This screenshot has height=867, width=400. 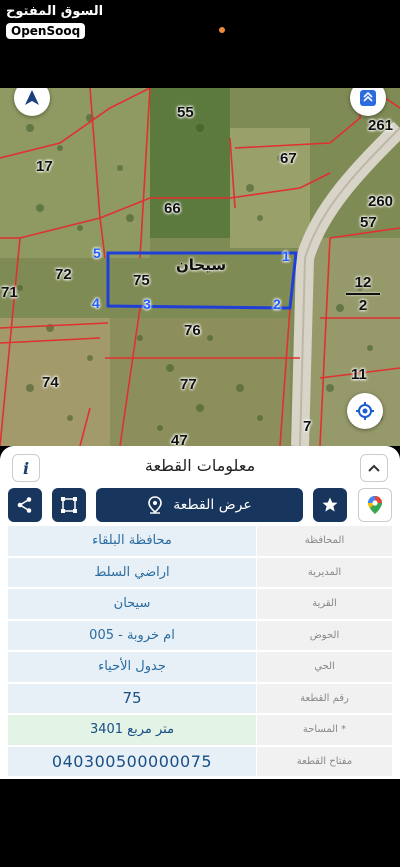 I want to click on polygon-draw-button, so click(x=69, y=505).